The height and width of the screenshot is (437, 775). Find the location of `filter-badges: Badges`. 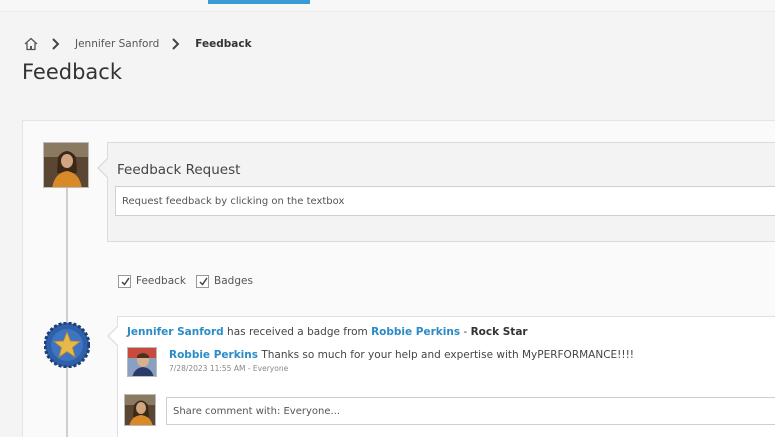

filter-badges: Badges is located at coordinates (224, 281).